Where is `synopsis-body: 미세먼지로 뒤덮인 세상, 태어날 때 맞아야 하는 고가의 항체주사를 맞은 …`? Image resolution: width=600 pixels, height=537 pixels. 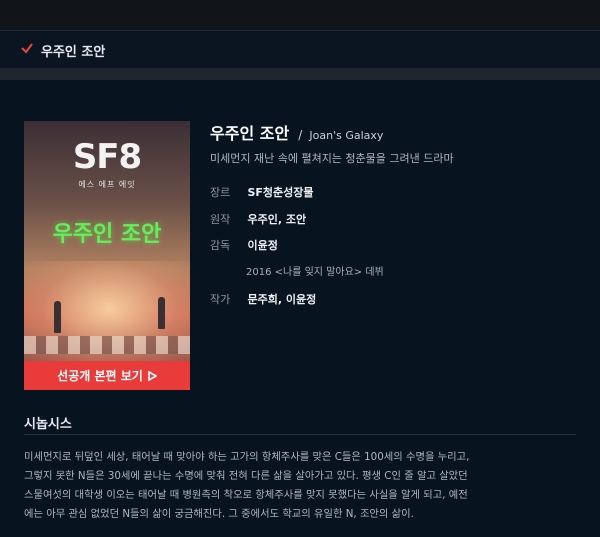
synopsis-body: 미세먼지로 뒤덮인 세상, 태어날 때 맞아야 하는 고가의 항체주사를 맞은 … is located at coordinates (301, 486).